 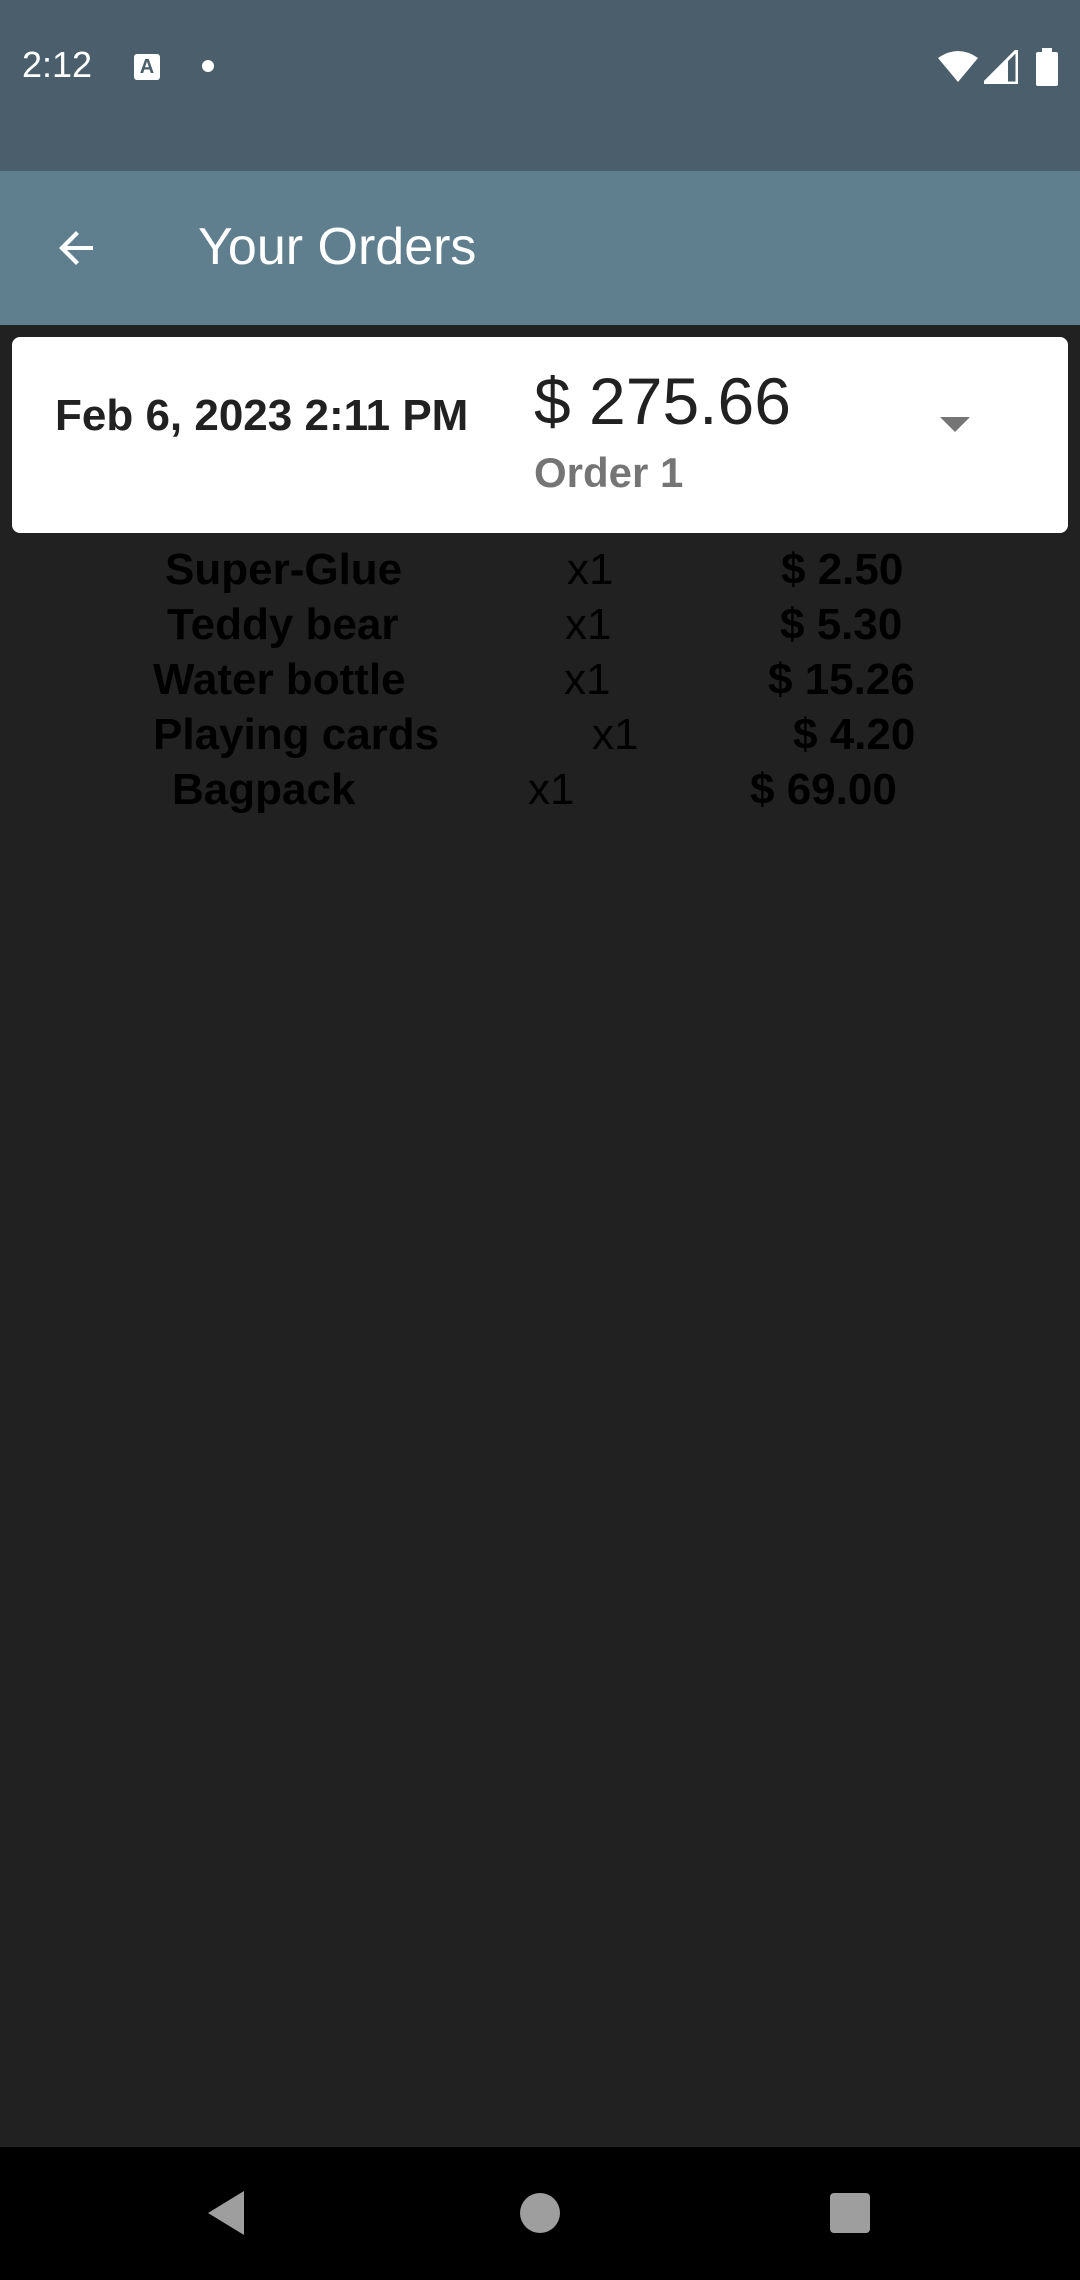 I want to click on status-time: 2:12, so click(x=57, y=64).